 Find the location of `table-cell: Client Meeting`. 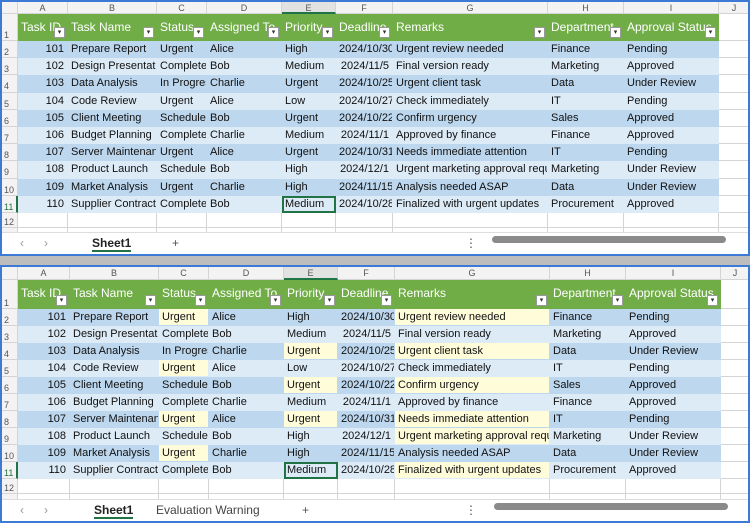

table-cell: Client Meeting is located at coordinates (112, 118).